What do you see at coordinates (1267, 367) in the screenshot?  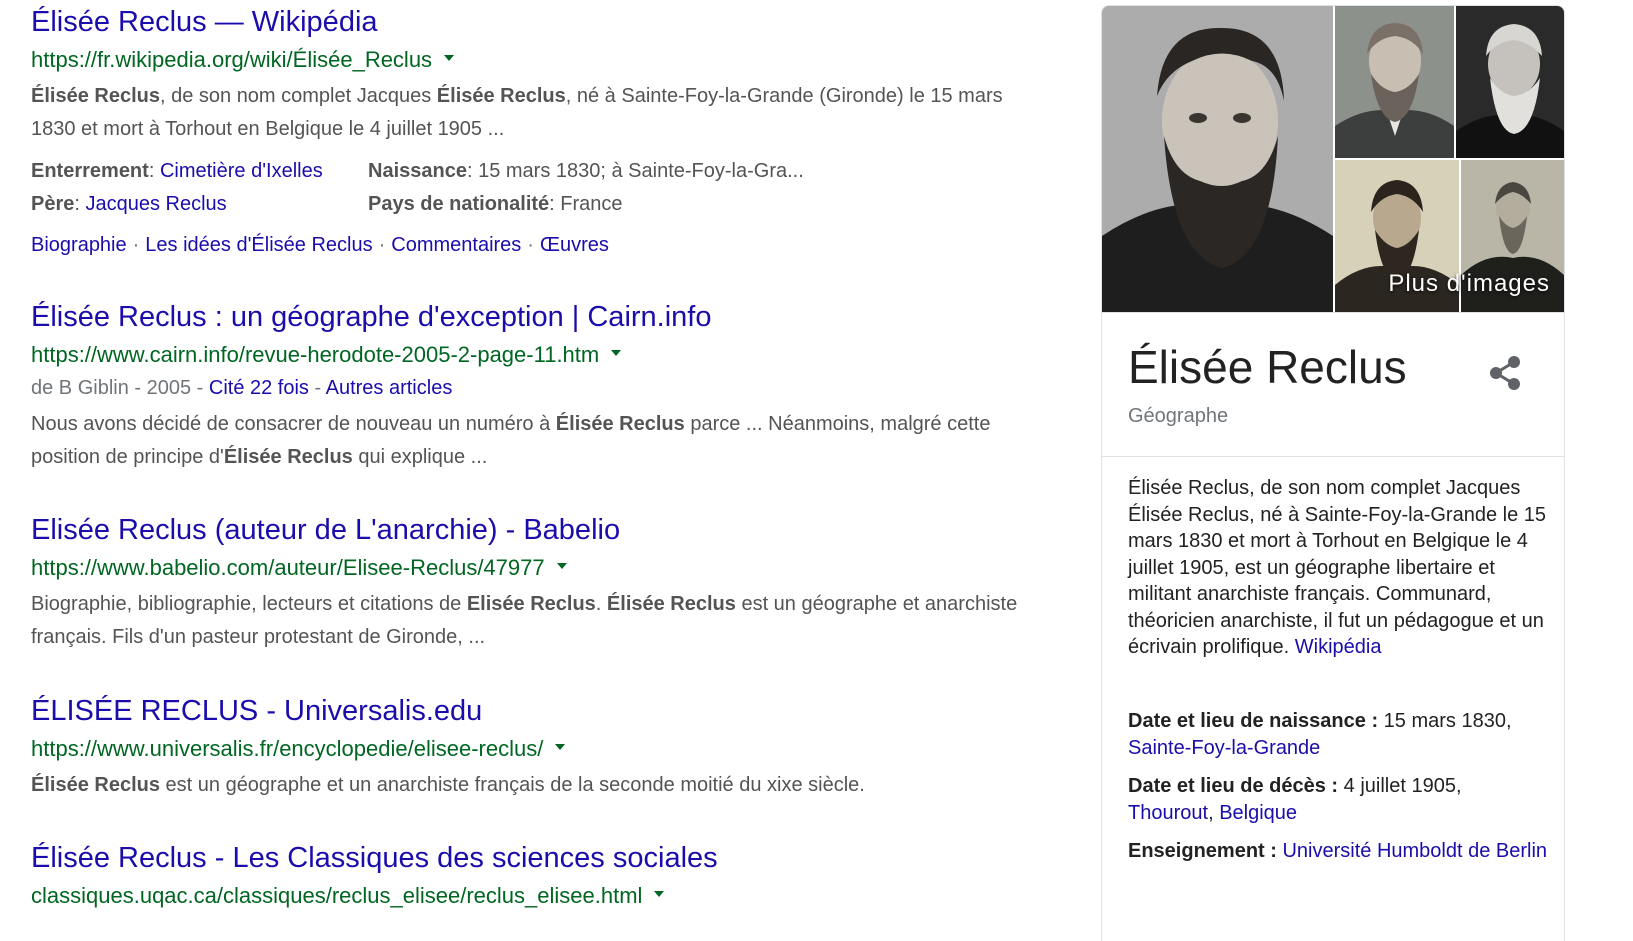 I see `kp-title: Élisée Reclus` at bounding box center [1267, 367].